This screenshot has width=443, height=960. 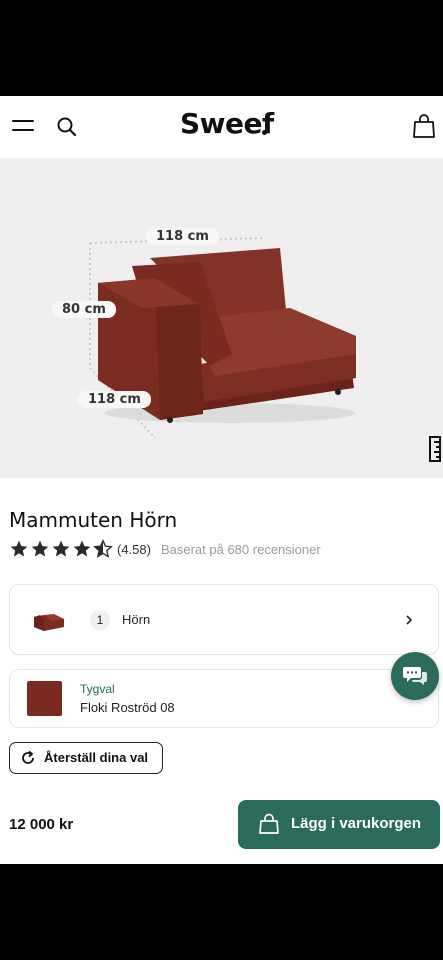 I want to click on product-price: 12 000 kr, so click(x=41, y=824).